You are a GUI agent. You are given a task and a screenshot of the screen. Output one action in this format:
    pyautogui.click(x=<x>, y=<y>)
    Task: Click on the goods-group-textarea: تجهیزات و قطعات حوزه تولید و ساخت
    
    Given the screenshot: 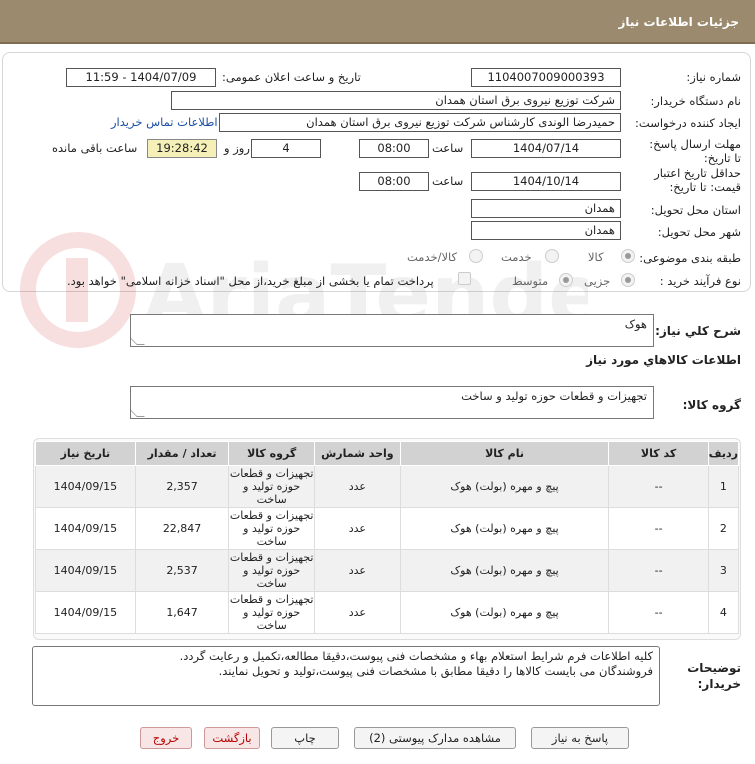 What is the action you would take?
    pyautogui.click(x=392, y=402)
    